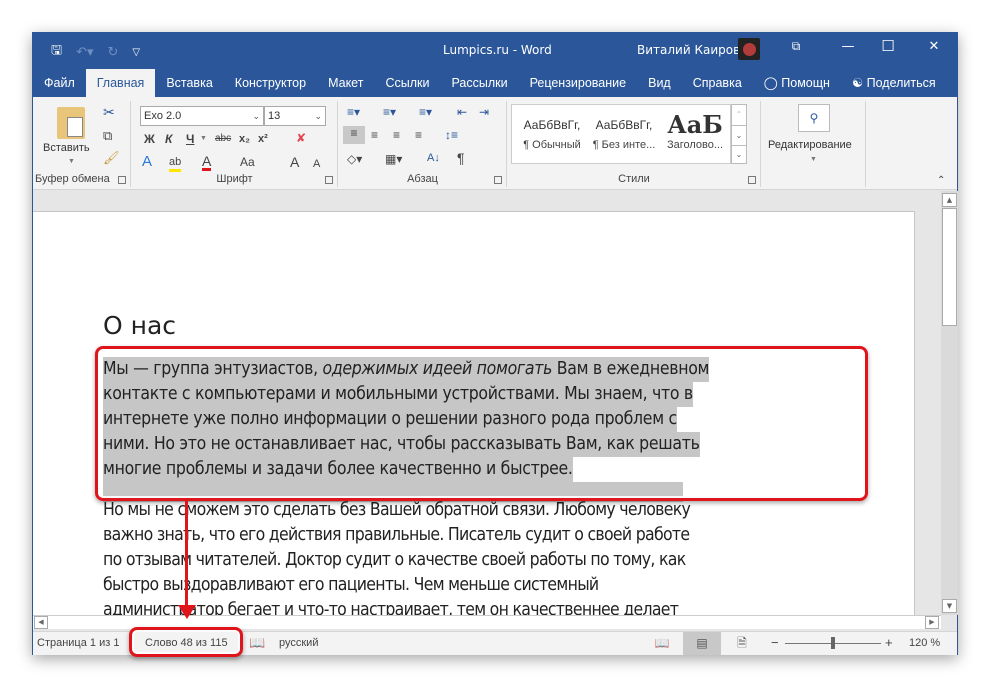 The image size is (990, 687). I want to click on italic-button: К, so click(168, 139).